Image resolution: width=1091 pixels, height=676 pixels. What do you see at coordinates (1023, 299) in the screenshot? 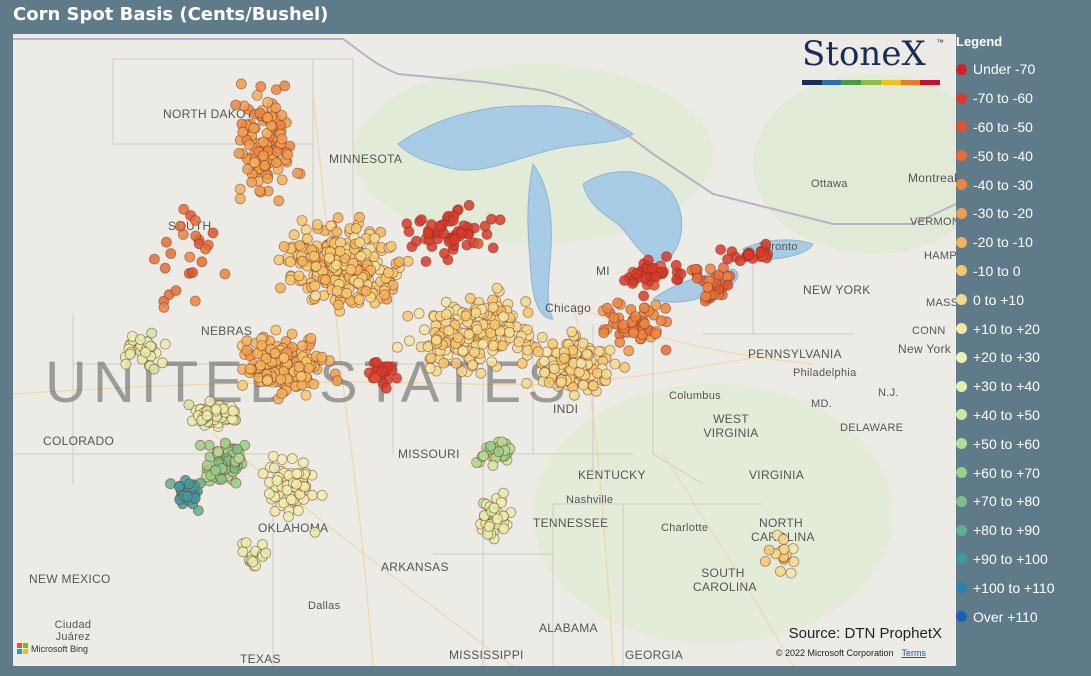
I see `legend-item: 0 to +10` at bounding box center [1023, 299].